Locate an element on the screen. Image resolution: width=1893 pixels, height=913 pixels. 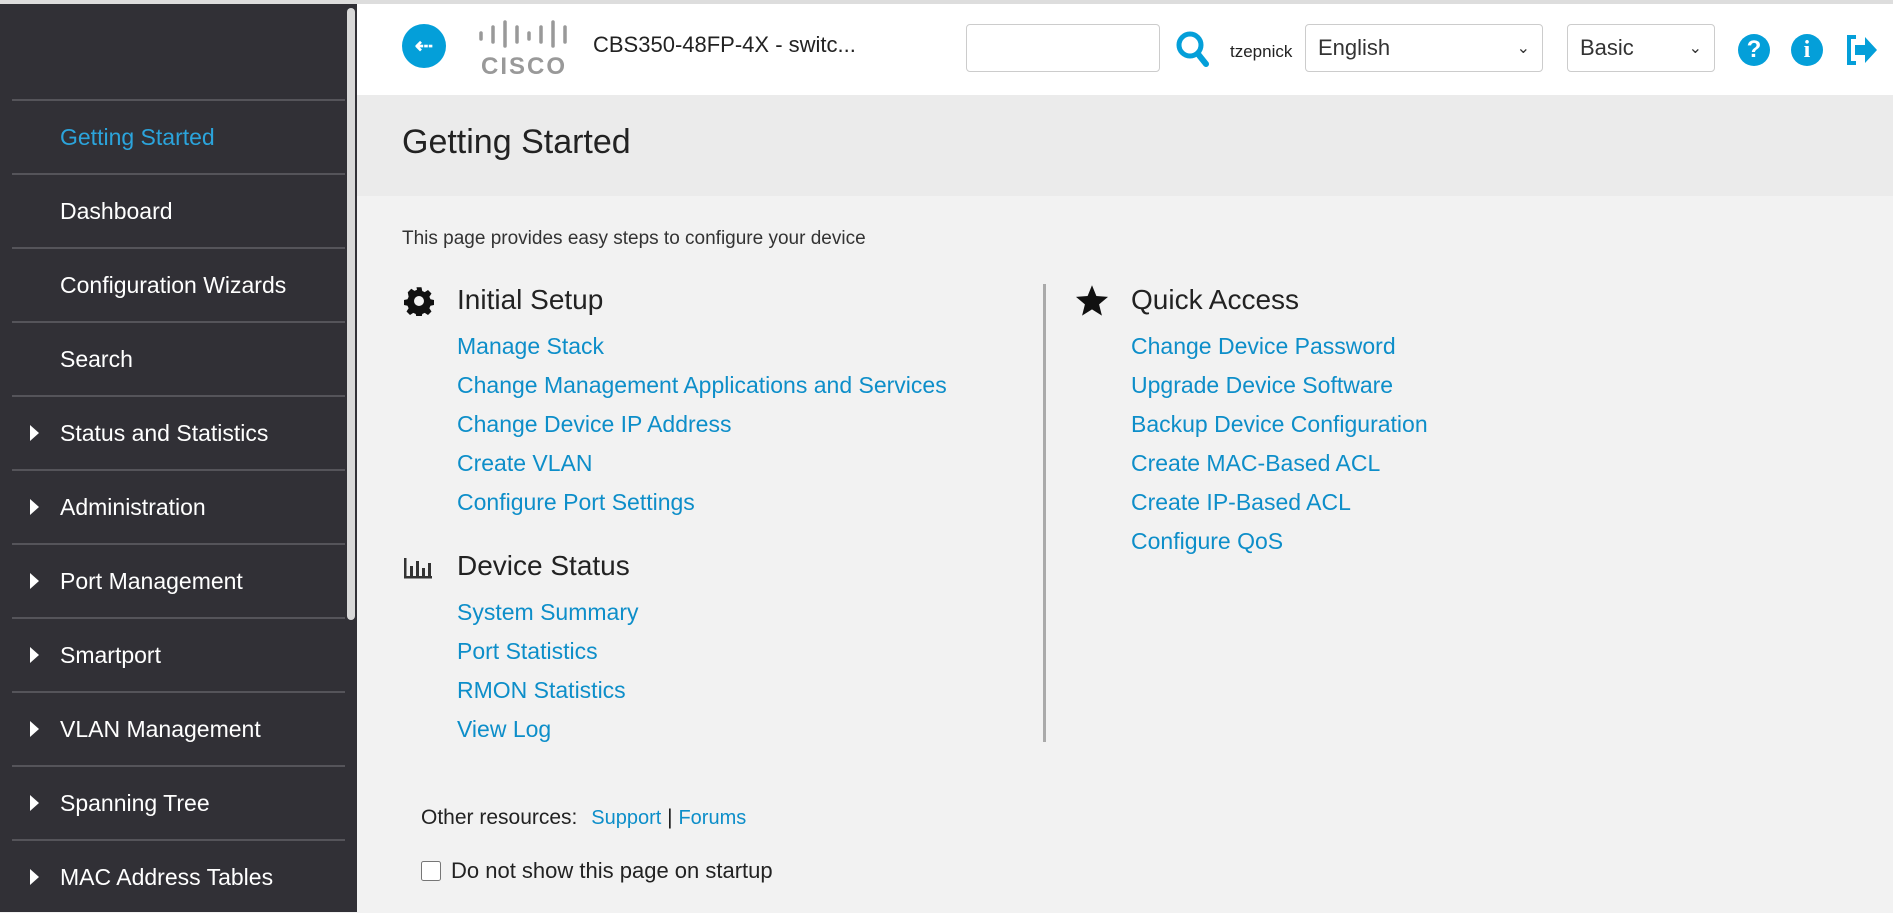
page-title-bar: Getting Started is located at coordinates (1125, 145).